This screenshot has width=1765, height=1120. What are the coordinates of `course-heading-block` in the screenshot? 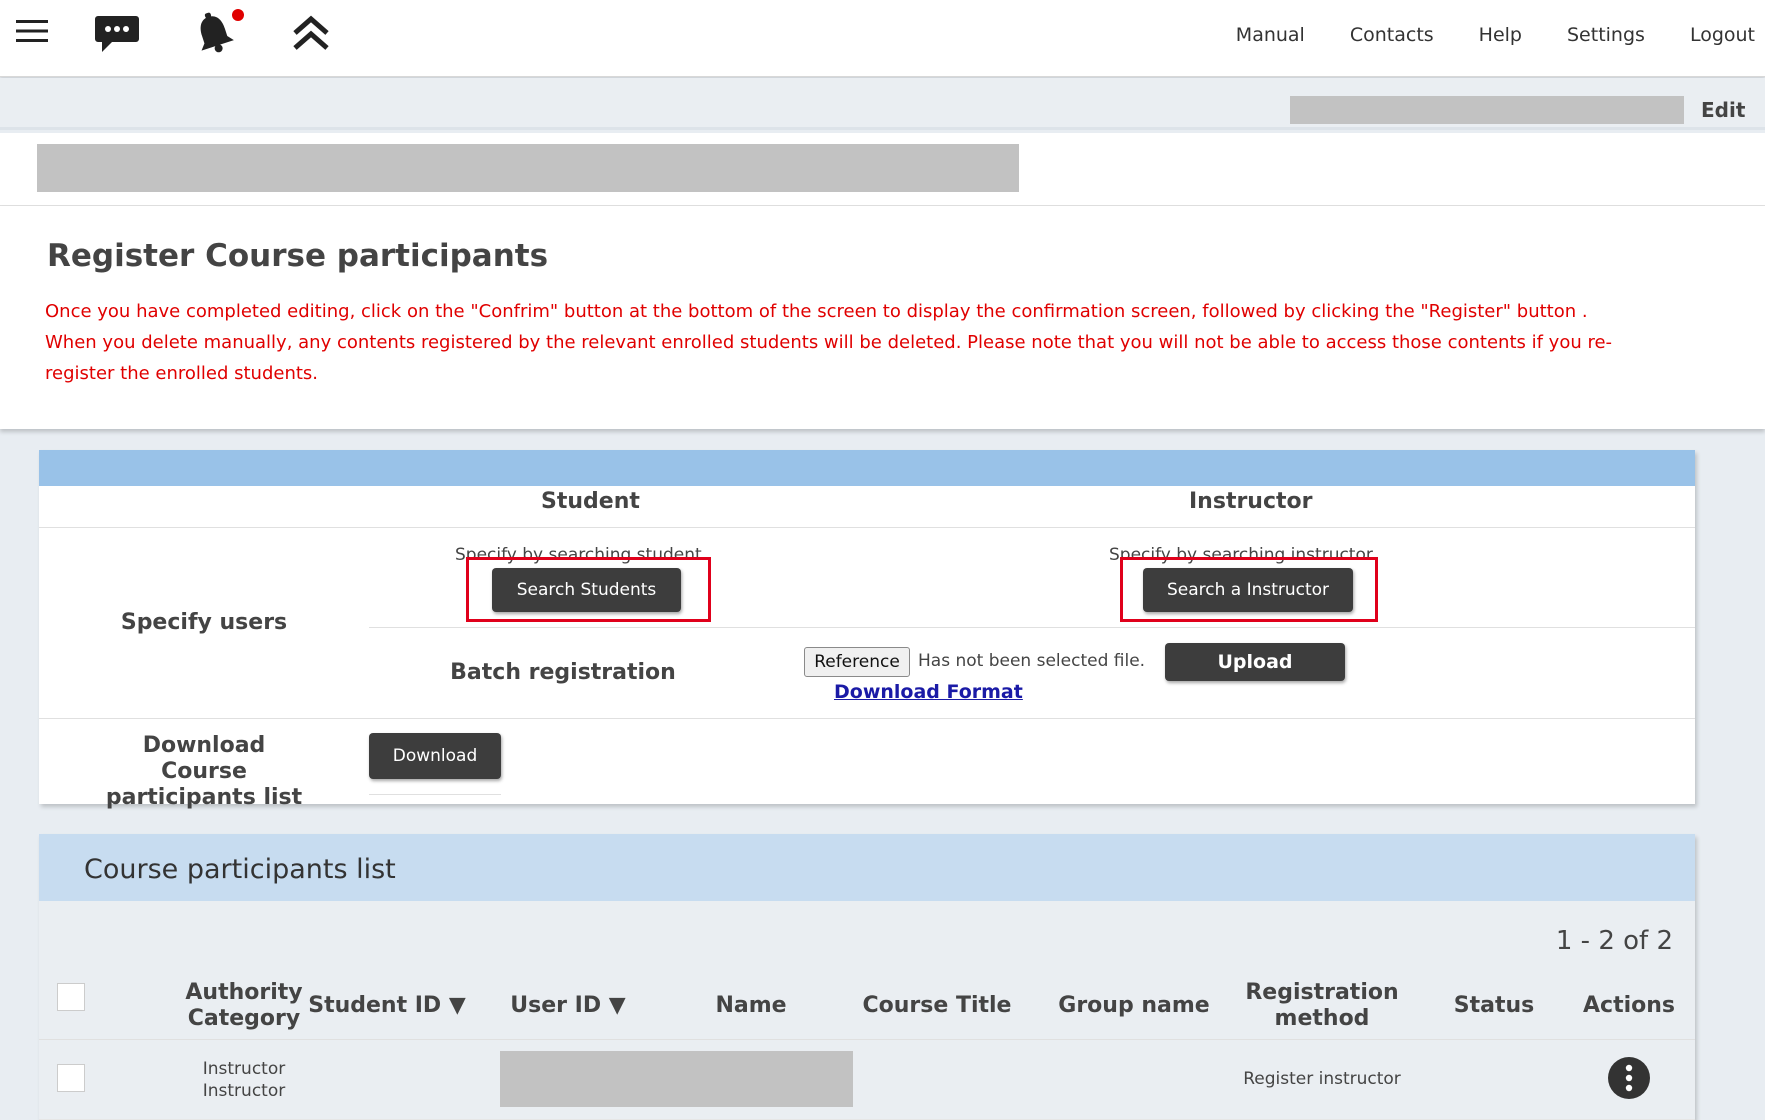 It's located at (882, 169).